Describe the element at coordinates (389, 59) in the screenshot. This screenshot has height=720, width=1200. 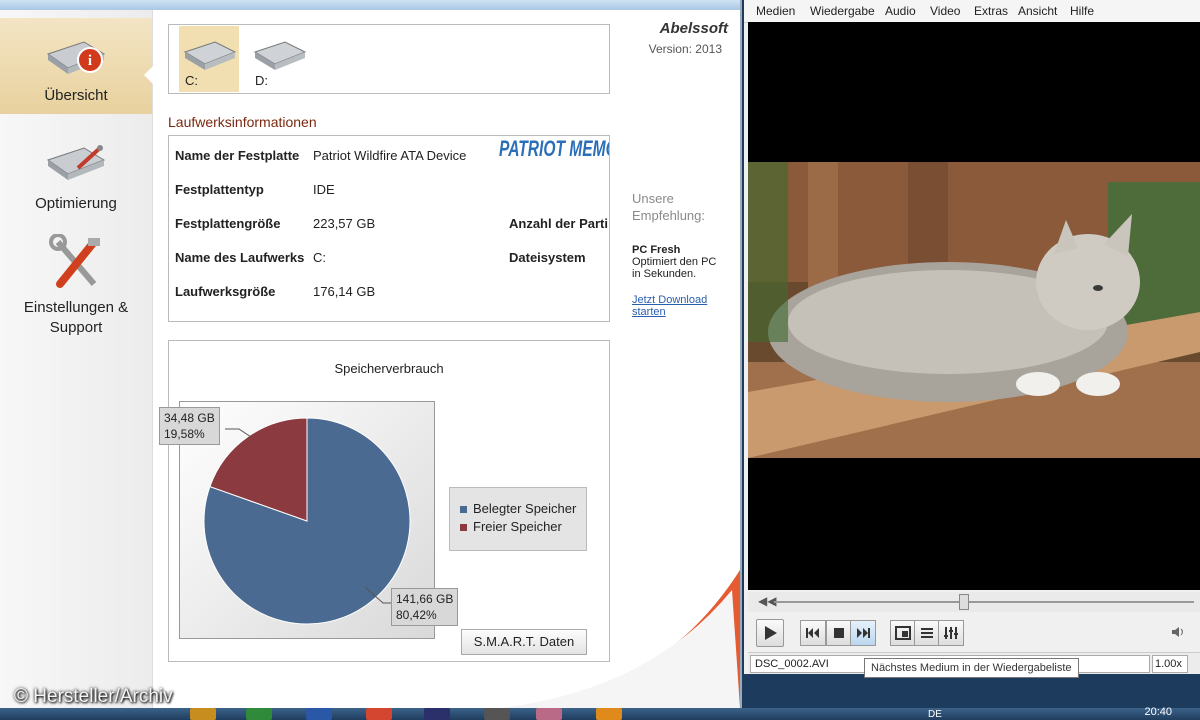
I see `drive-selector: C: D:` at that location.